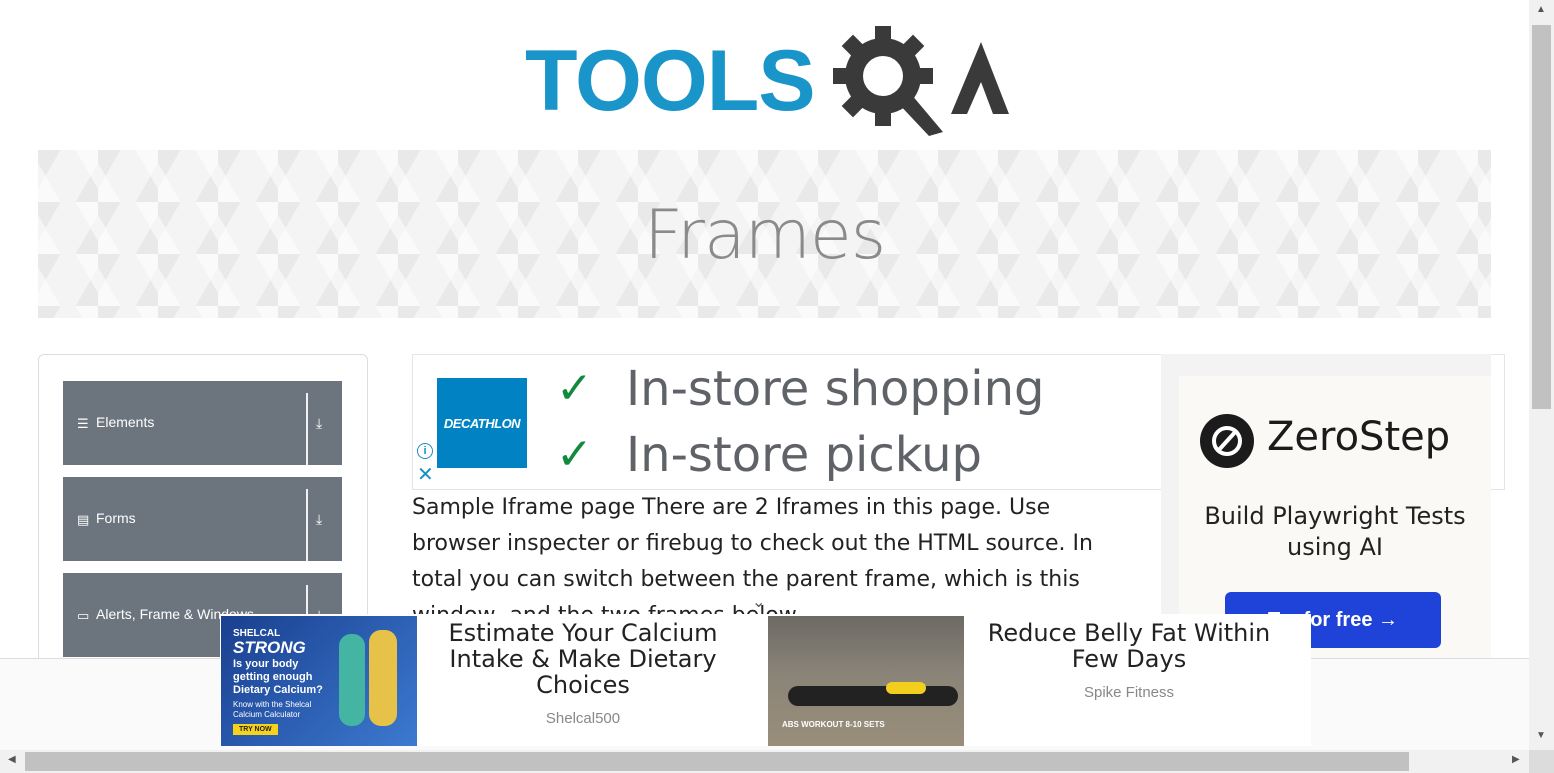 This screenshot has width=1554, height=773. What do you see at coordinates (482, 423) in the screenshot?
I see `decathlon-logo: DECATHLON` at bounding box center [482, 423].